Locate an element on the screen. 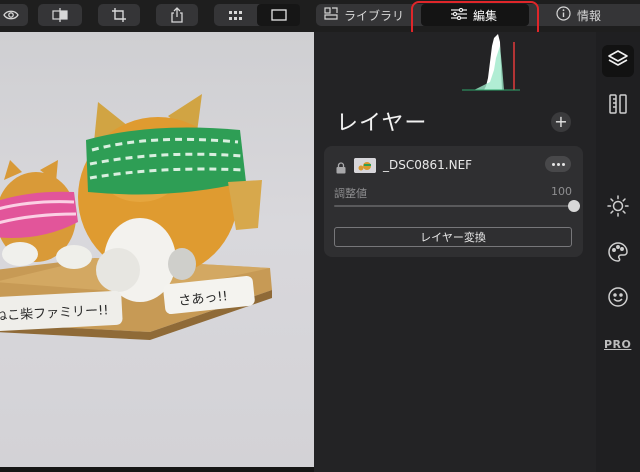 The height and width of the screenshot is (472, 640). ruler-icon is located at coordinates (618, 106).